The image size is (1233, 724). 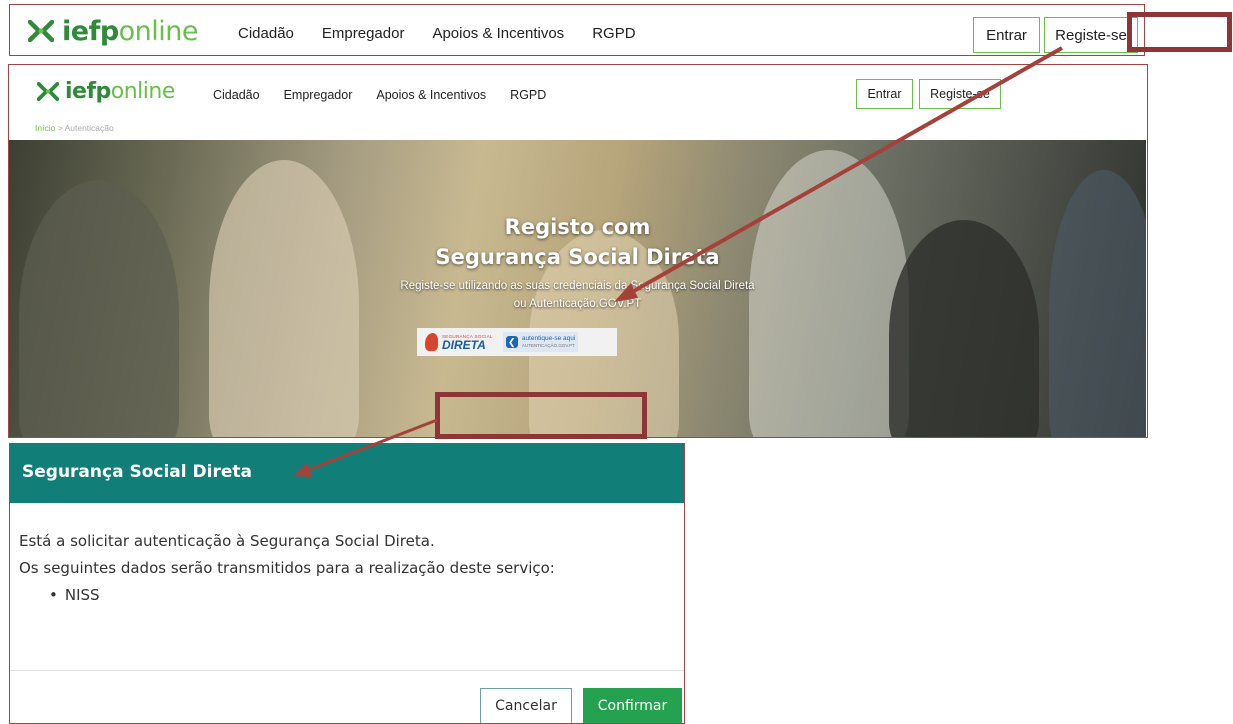 What do you see at coordinates (347, 670) in the screenshot?
I see `dialog-divider` at bounding box center [347, 670].